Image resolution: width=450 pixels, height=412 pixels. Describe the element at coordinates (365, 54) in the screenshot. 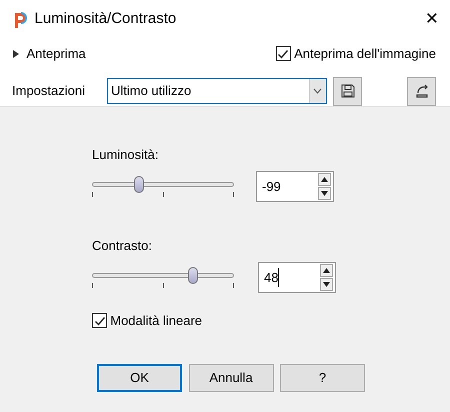

I see `checkbox-label: Anteprima dell'immagine` at that location.